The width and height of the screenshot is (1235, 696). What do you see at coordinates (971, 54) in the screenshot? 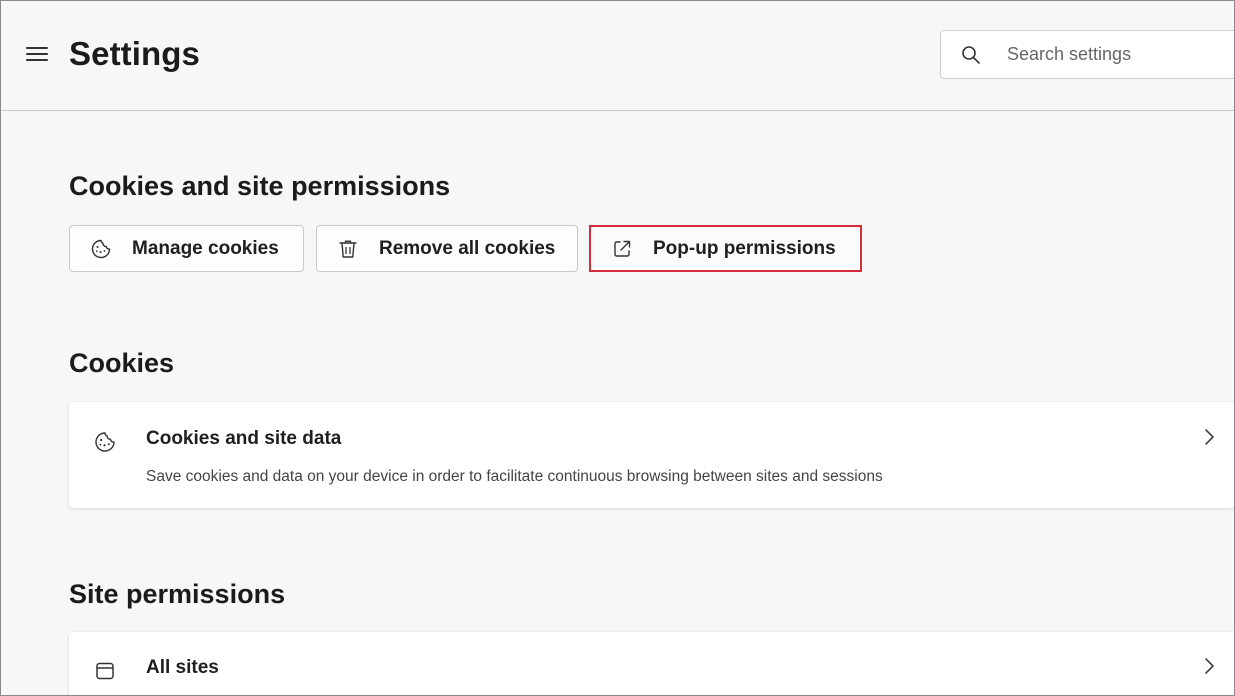
I see `search-icon` at bounding box center [971, 54].